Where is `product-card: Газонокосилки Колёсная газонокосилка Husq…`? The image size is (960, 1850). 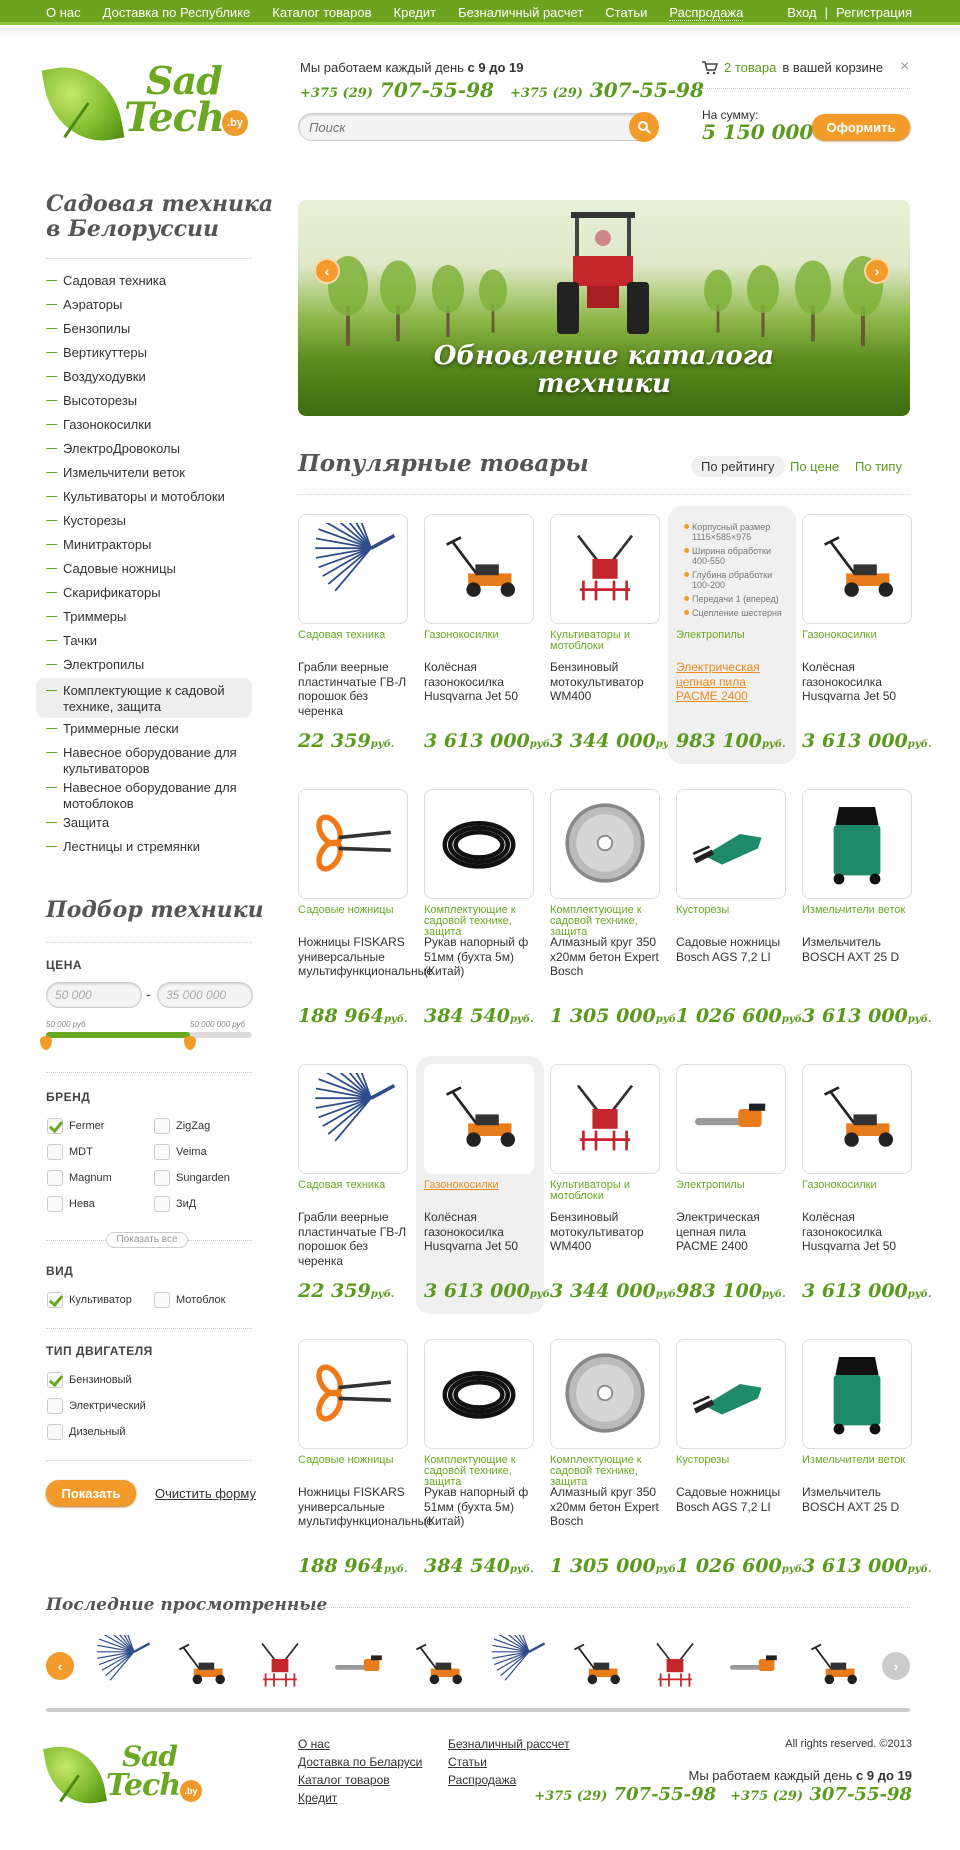
product-card: Газонокосилки Колёсная газонокосилка Husq… is located at coordinates (484, 1185).